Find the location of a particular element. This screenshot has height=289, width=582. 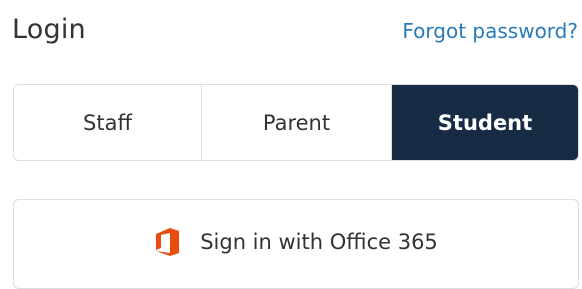

tab-parent: Parent is located at coordinates (297, 122).